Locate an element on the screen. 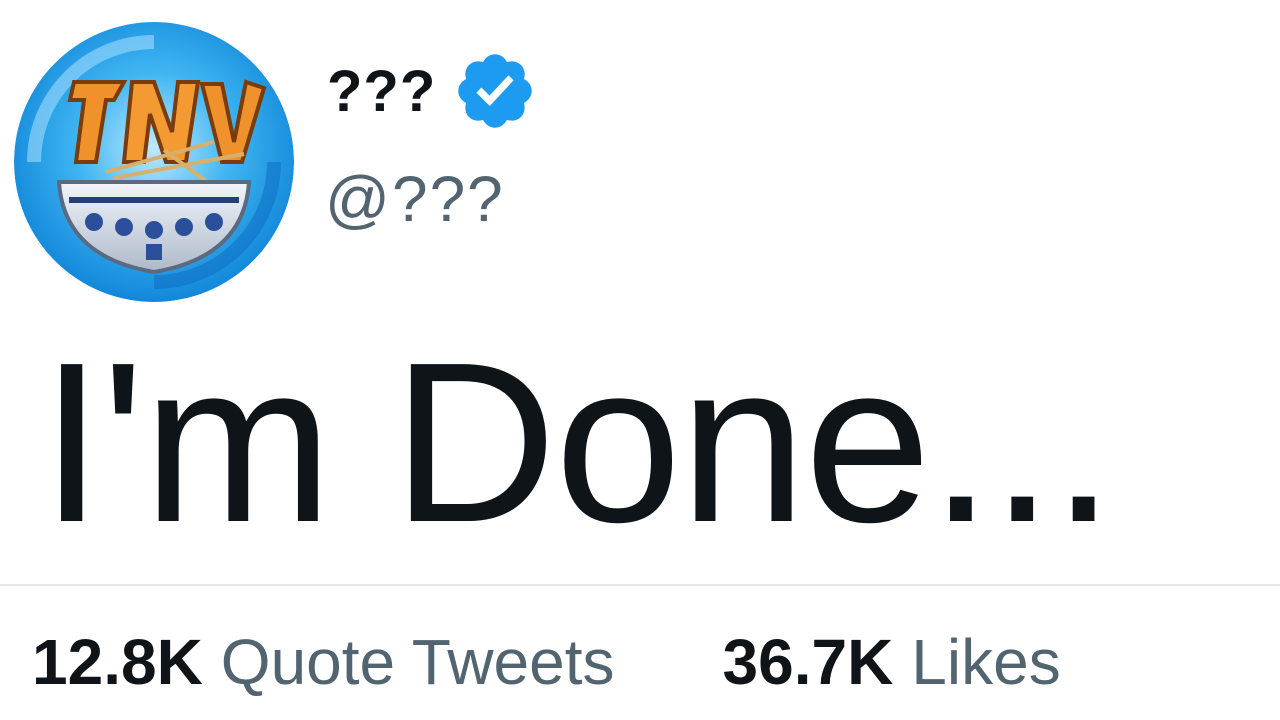 The image size is (1280, 720). quote-tweets-stat: 12.8K Quote Tweets is located at coordinates (323, 662).